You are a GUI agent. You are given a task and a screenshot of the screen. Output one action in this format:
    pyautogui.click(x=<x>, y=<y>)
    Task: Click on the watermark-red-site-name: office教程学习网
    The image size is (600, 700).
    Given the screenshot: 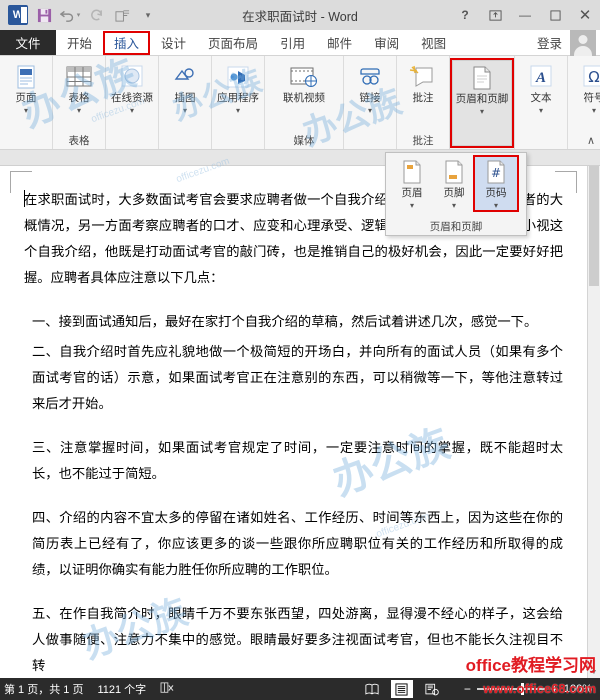 What is the action you would take?
    pyautogui.click(x=530, y=665)
    